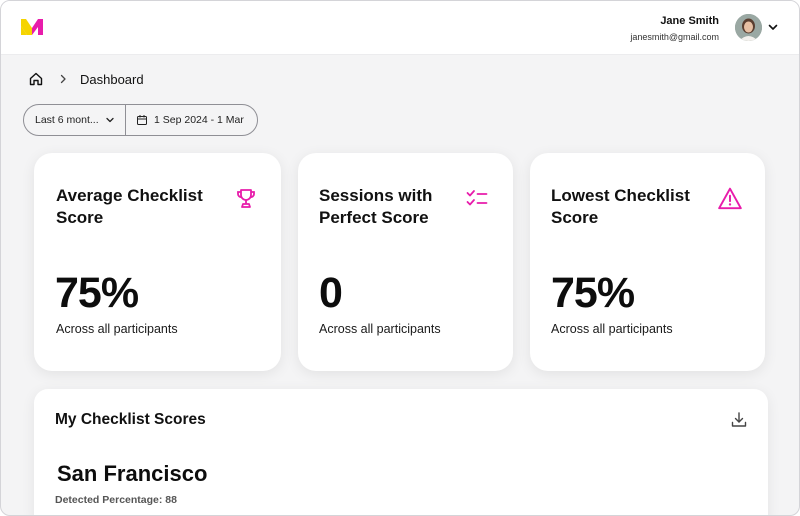 The image size is (800, 516). I want to click on calendar-icon, so click(142, 120).